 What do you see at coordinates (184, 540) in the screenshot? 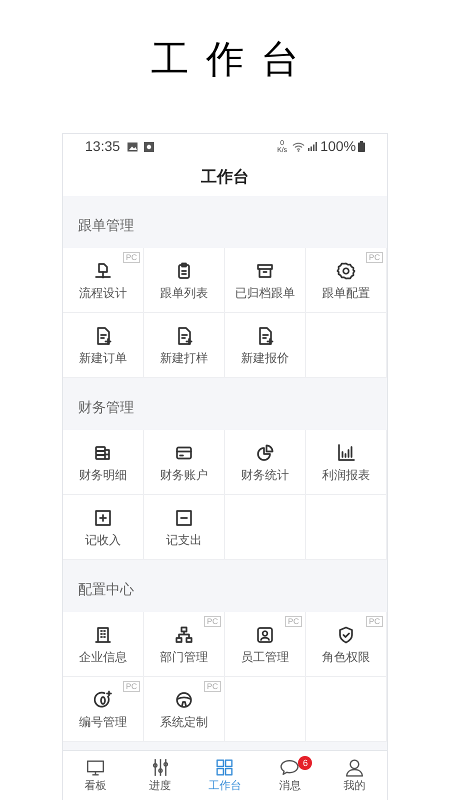
I see `tile-label: 记支出` at bounding box center [184, 540].